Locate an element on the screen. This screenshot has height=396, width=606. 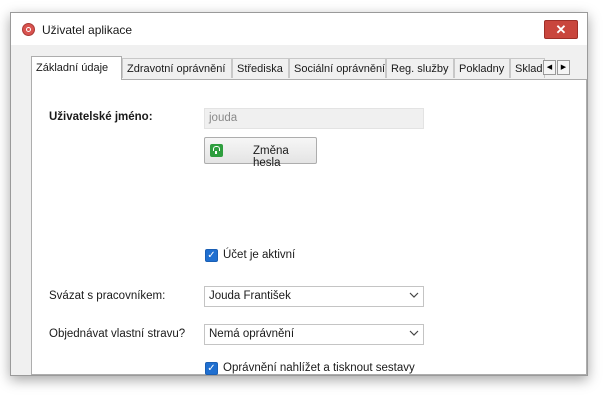
title-bar: Uživatel aplikace ✕ is located at coordinates (299, 29).